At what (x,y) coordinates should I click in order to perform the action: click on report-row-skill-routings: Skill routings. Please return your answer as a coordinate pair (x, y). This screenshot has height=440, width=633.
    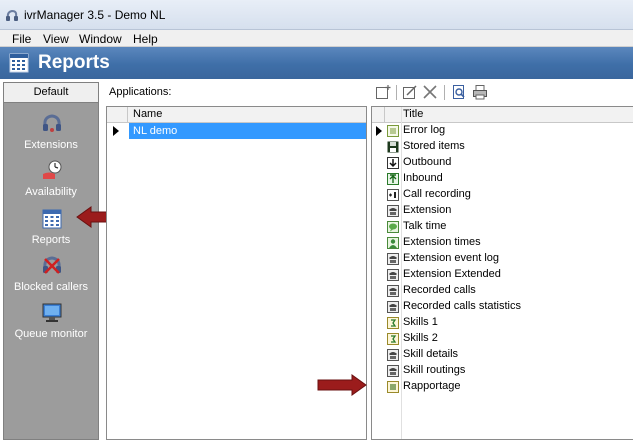
    Looking at the image, I should click on (502, 371).